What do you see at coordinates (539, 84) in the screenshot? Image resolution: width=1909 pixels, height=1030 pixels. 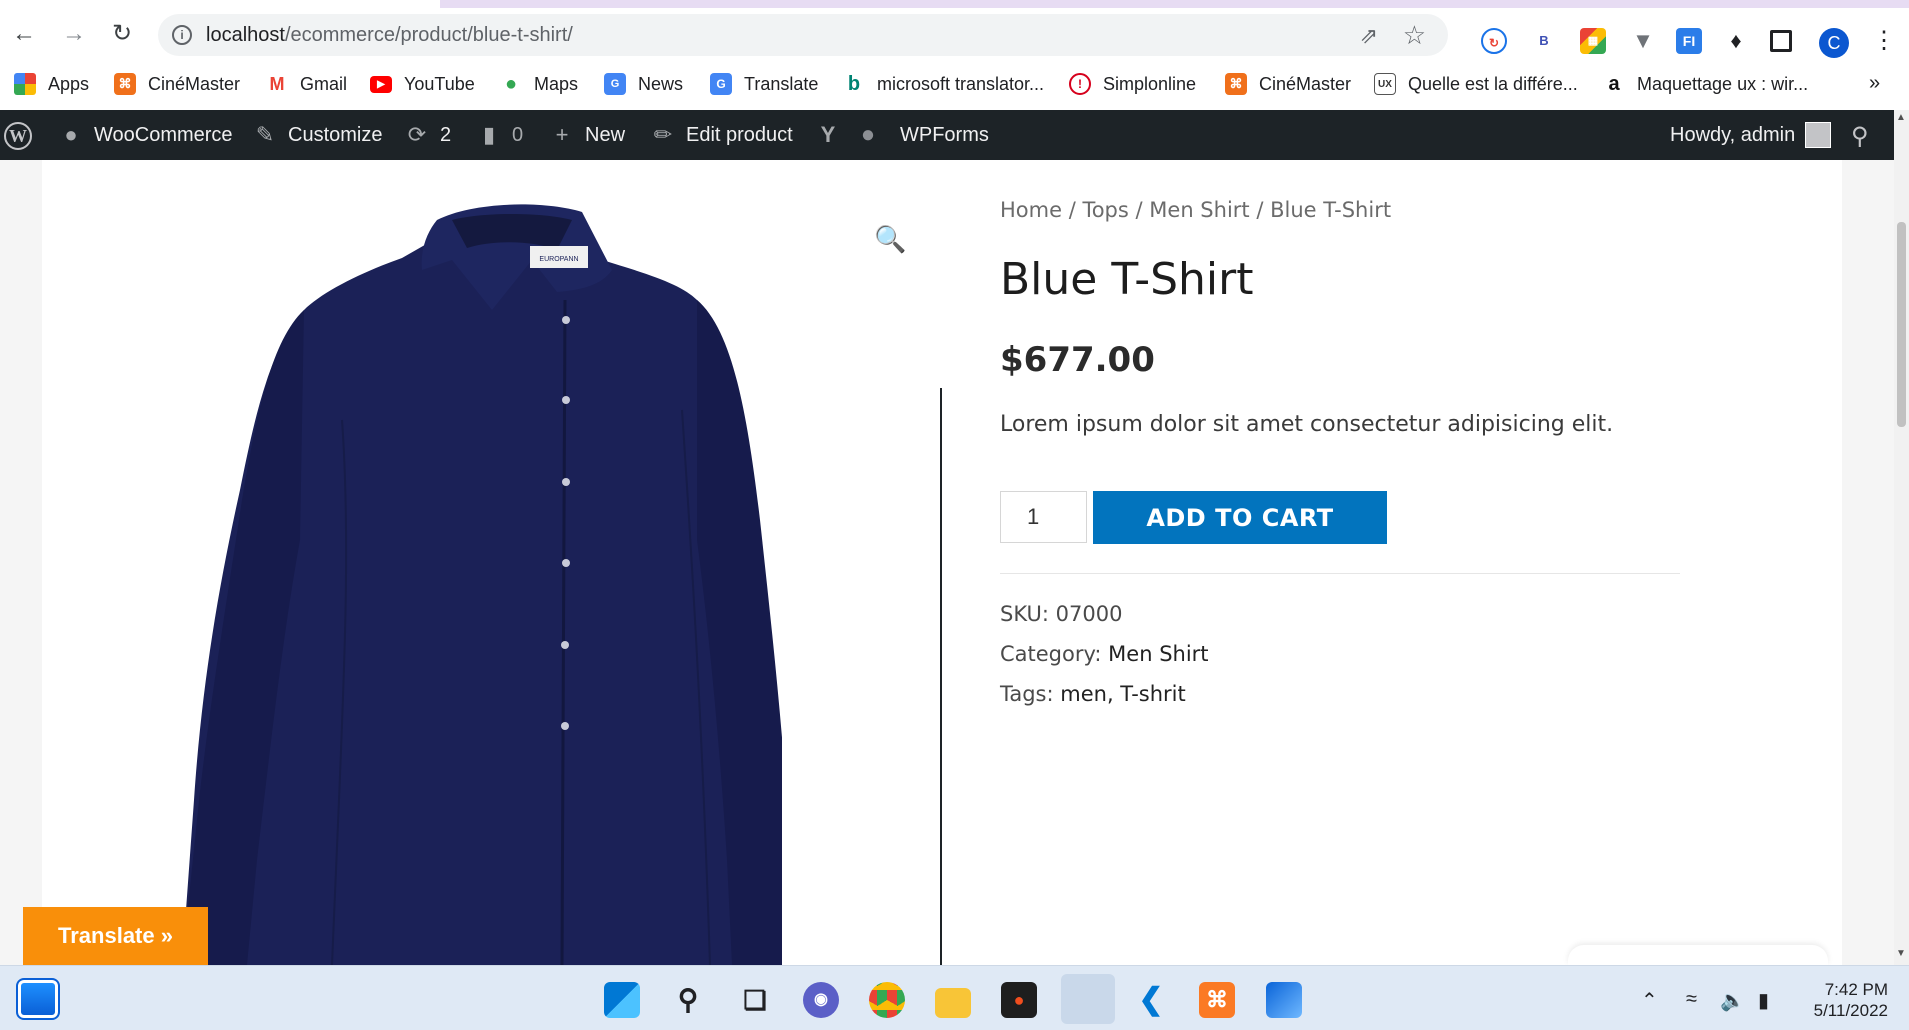 I see `bookmark-item: ● Maps` at bounding box center [539, 84].